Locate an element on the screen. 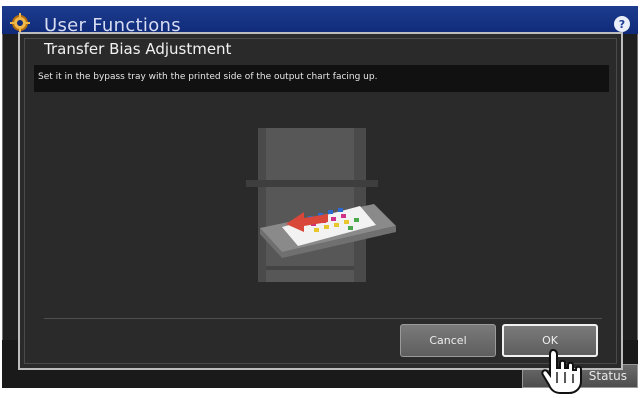  cancel-button: Cancel is located at coordinates (448, 340).